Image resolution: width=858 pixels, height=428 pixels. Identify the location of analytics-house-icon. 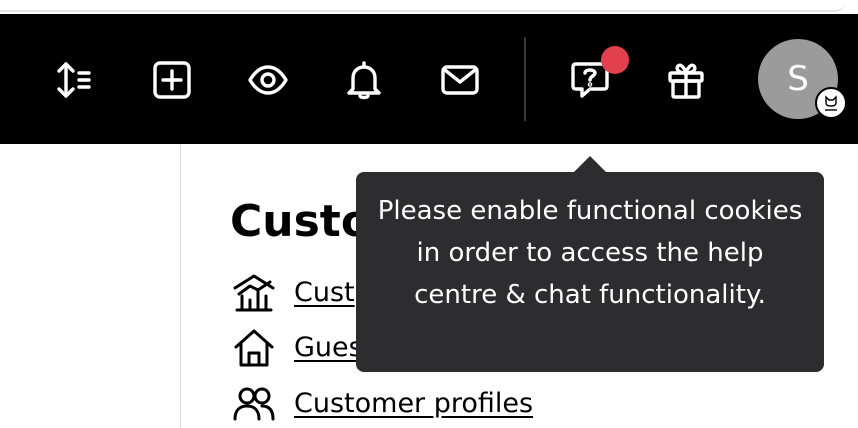
(254, 293).